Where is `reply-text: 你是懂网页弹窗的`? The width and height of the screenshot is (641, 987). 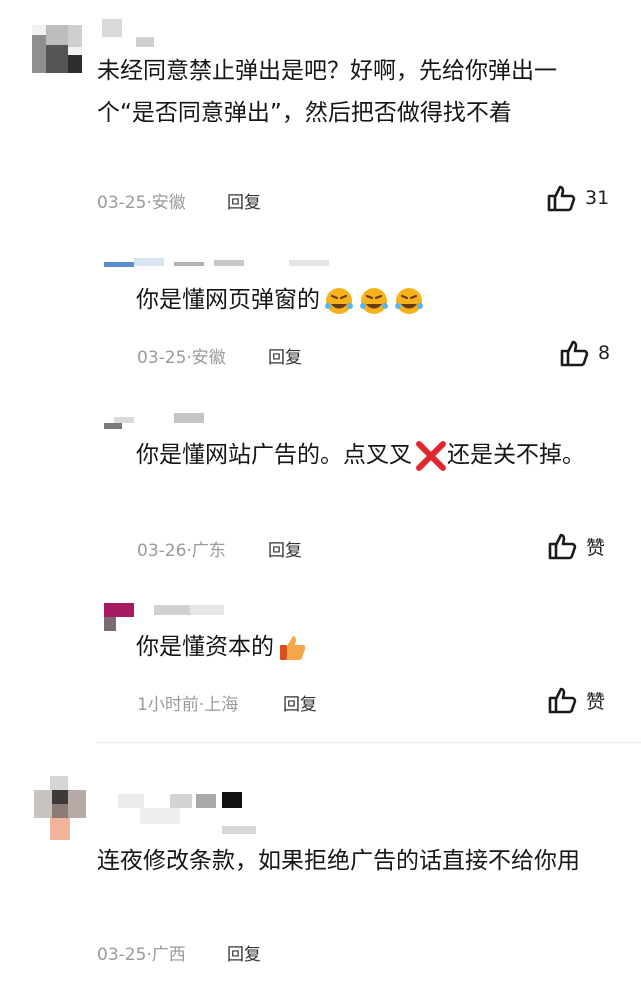
reply-text: 你是懂网页弹窗的 is located at coordinates (366, 300).